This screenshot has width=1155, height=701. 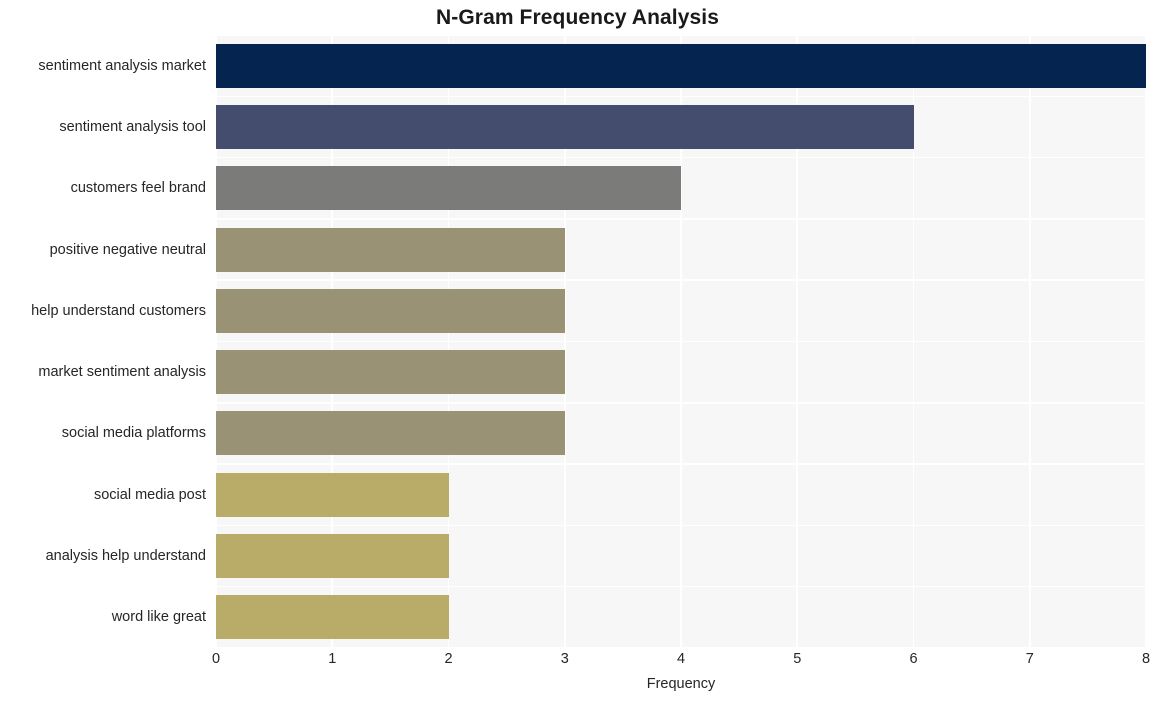 What do you see at coordinates (681, 684) in the screenshot?
I see `x-axis-title: Frequency` at bounding box center [681, 684].